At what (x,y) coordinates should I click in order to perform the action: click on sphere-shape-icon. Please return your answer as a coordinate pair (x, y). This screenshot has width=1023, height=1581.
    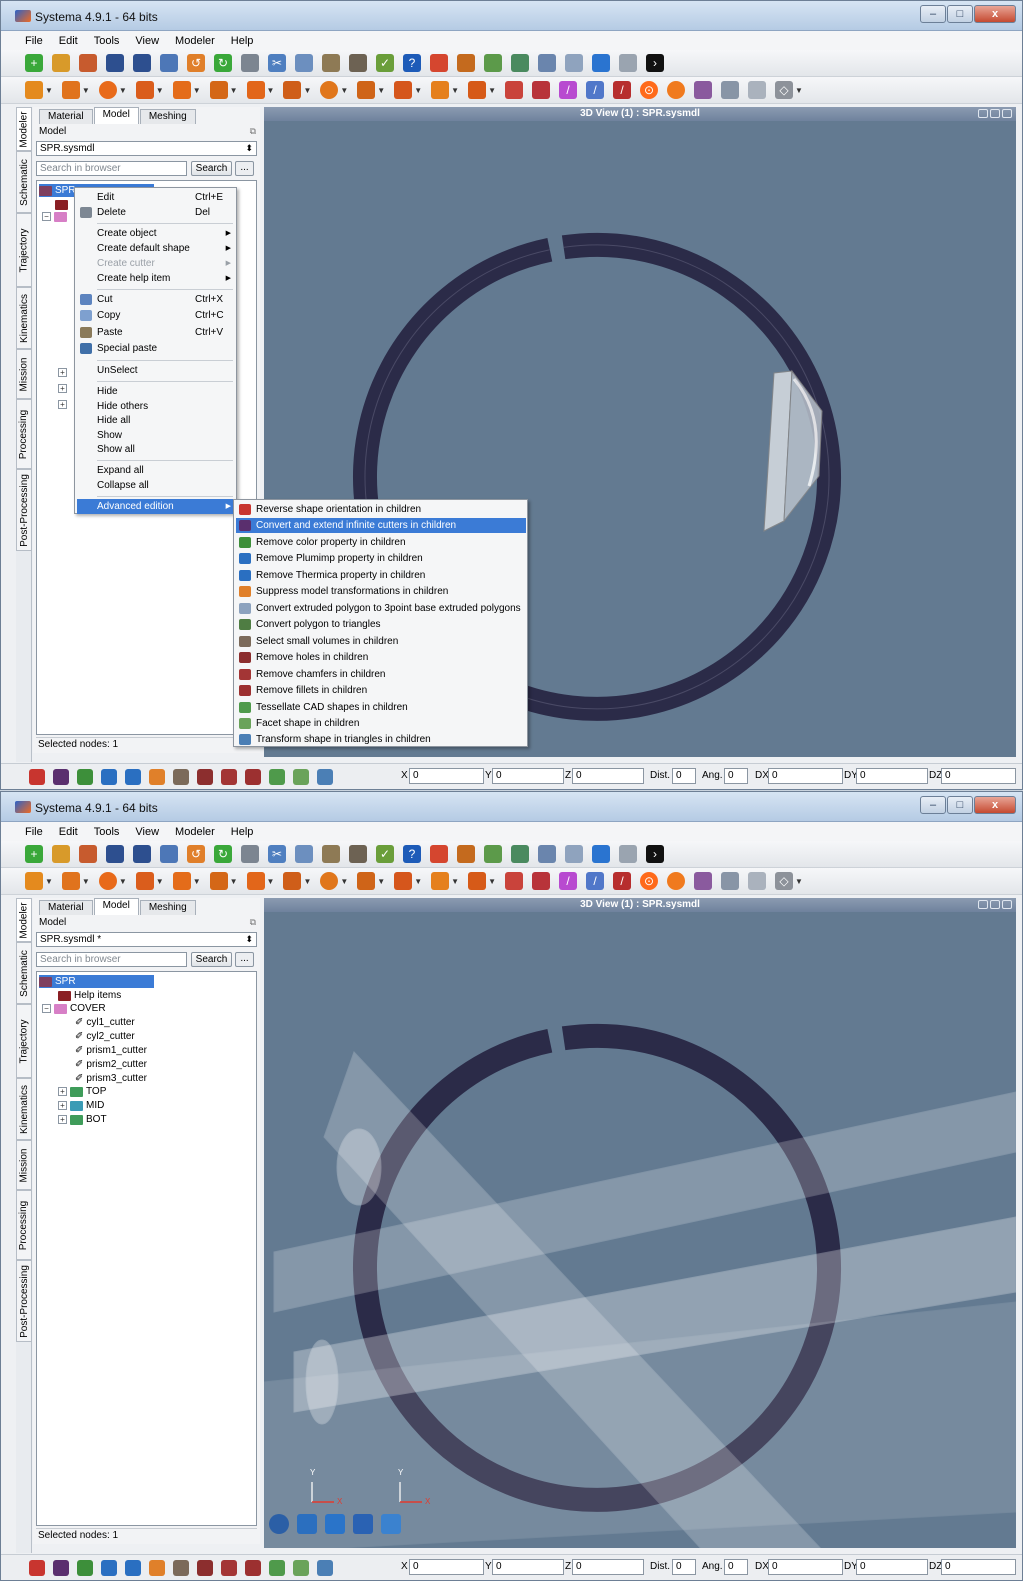
    Looking at the image, I should click on (107, 90).